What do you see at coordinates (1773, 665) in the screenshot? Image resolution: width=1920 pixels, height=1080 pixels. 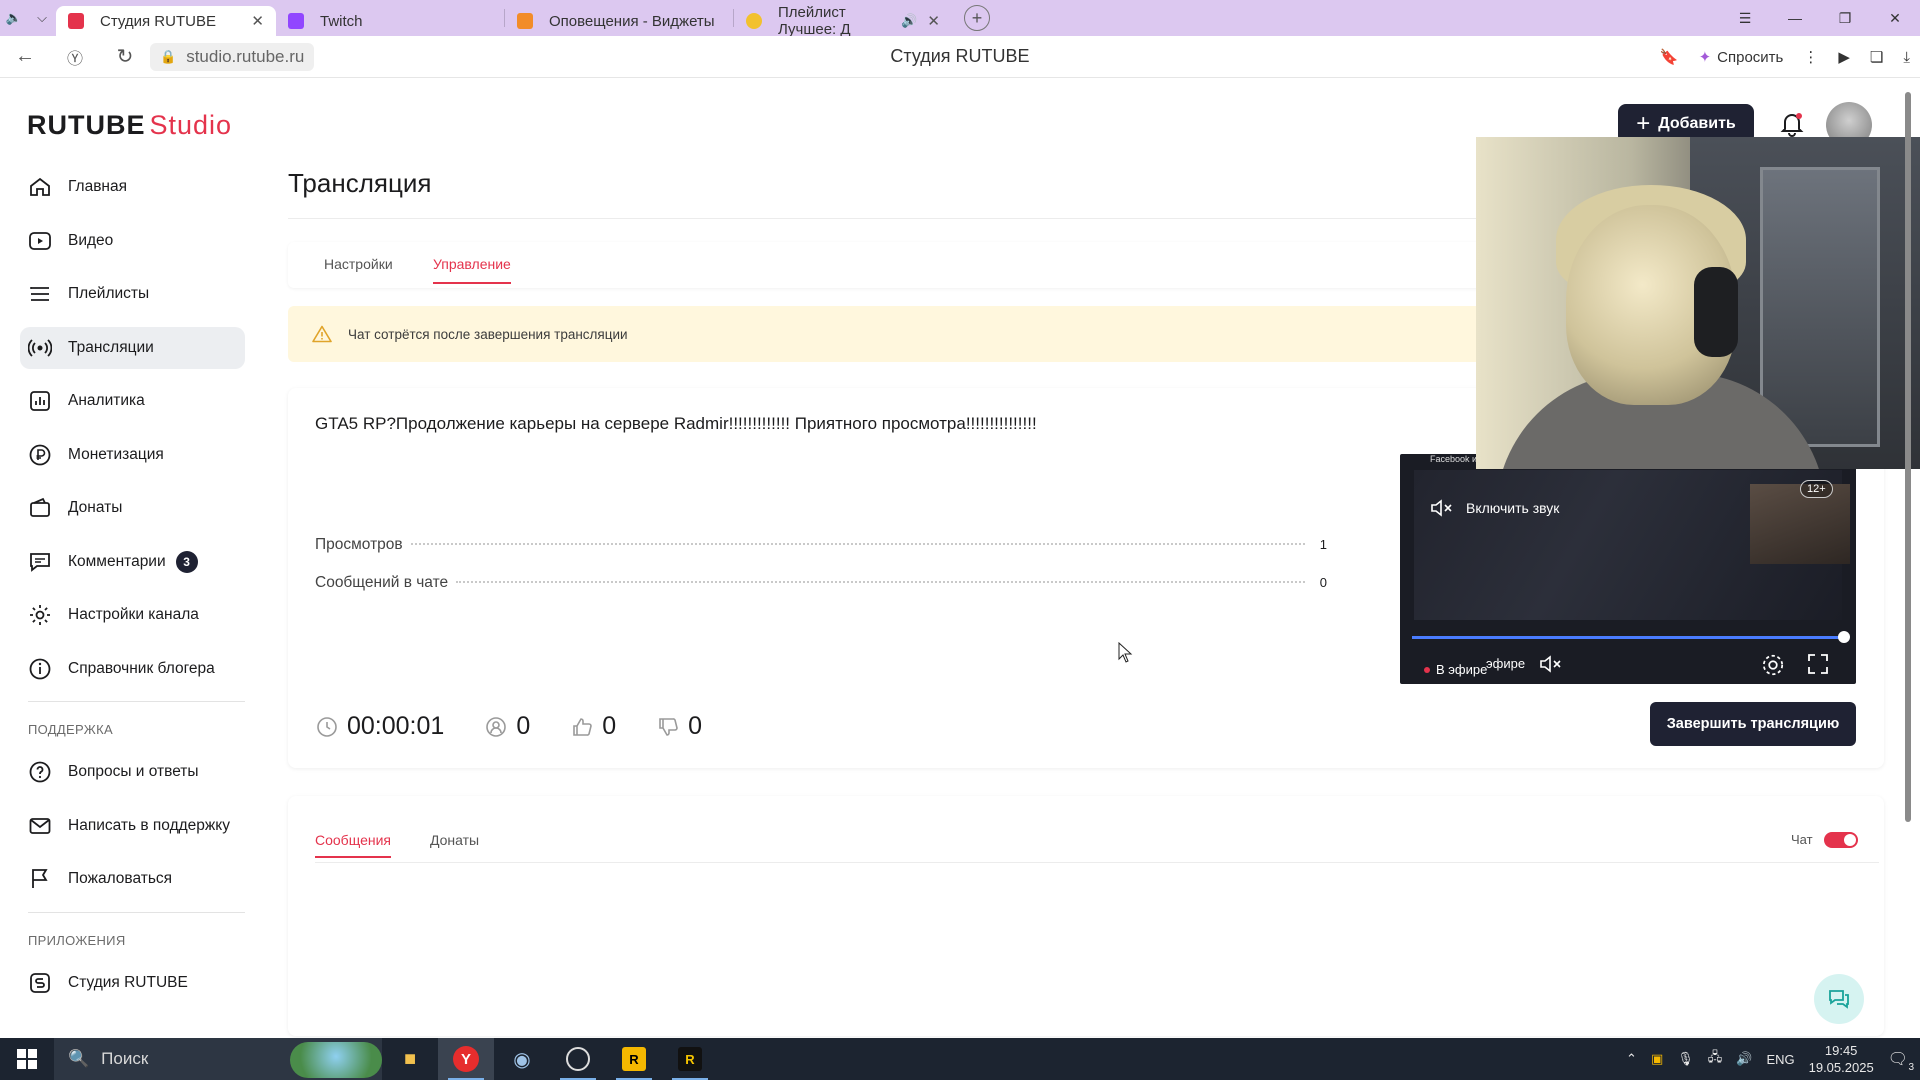 I see `settings-gear-icon` at bounding box center [1773, 665].